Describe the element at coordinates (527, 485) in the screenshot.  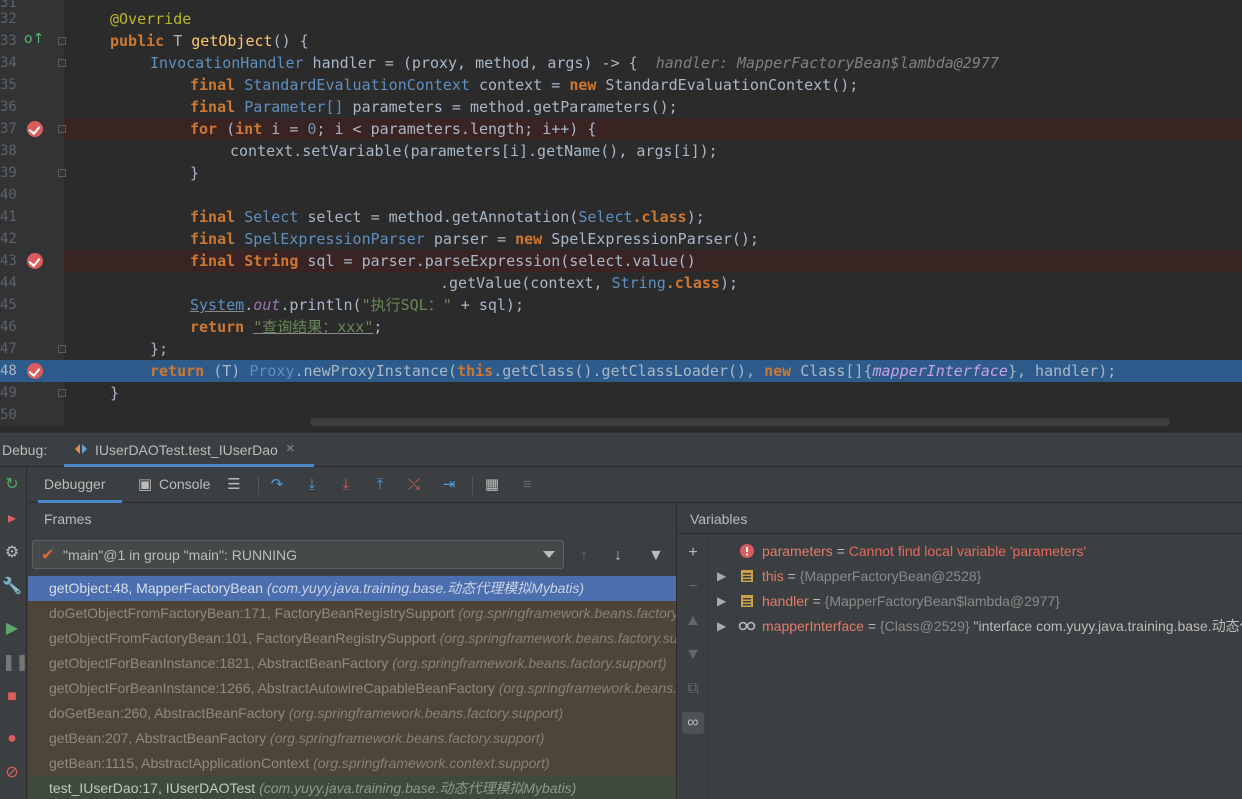
I see `trace-icon: ≡` at that location.